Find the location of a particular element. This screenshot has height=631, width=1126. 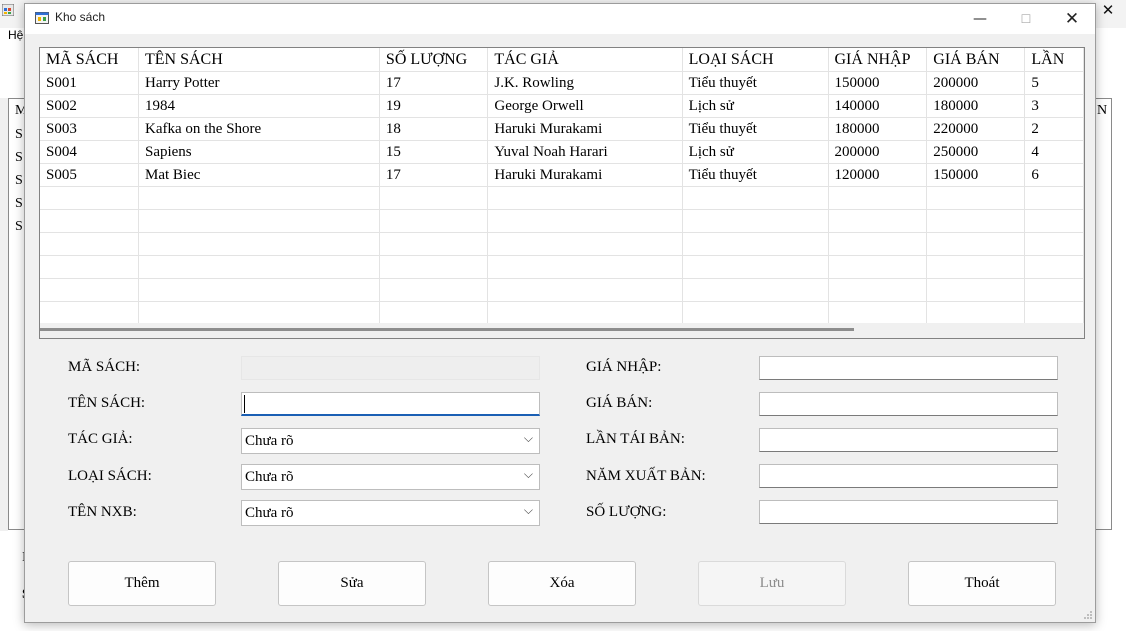

nam-xuat-ban-field is located at coordinates (908, 476).